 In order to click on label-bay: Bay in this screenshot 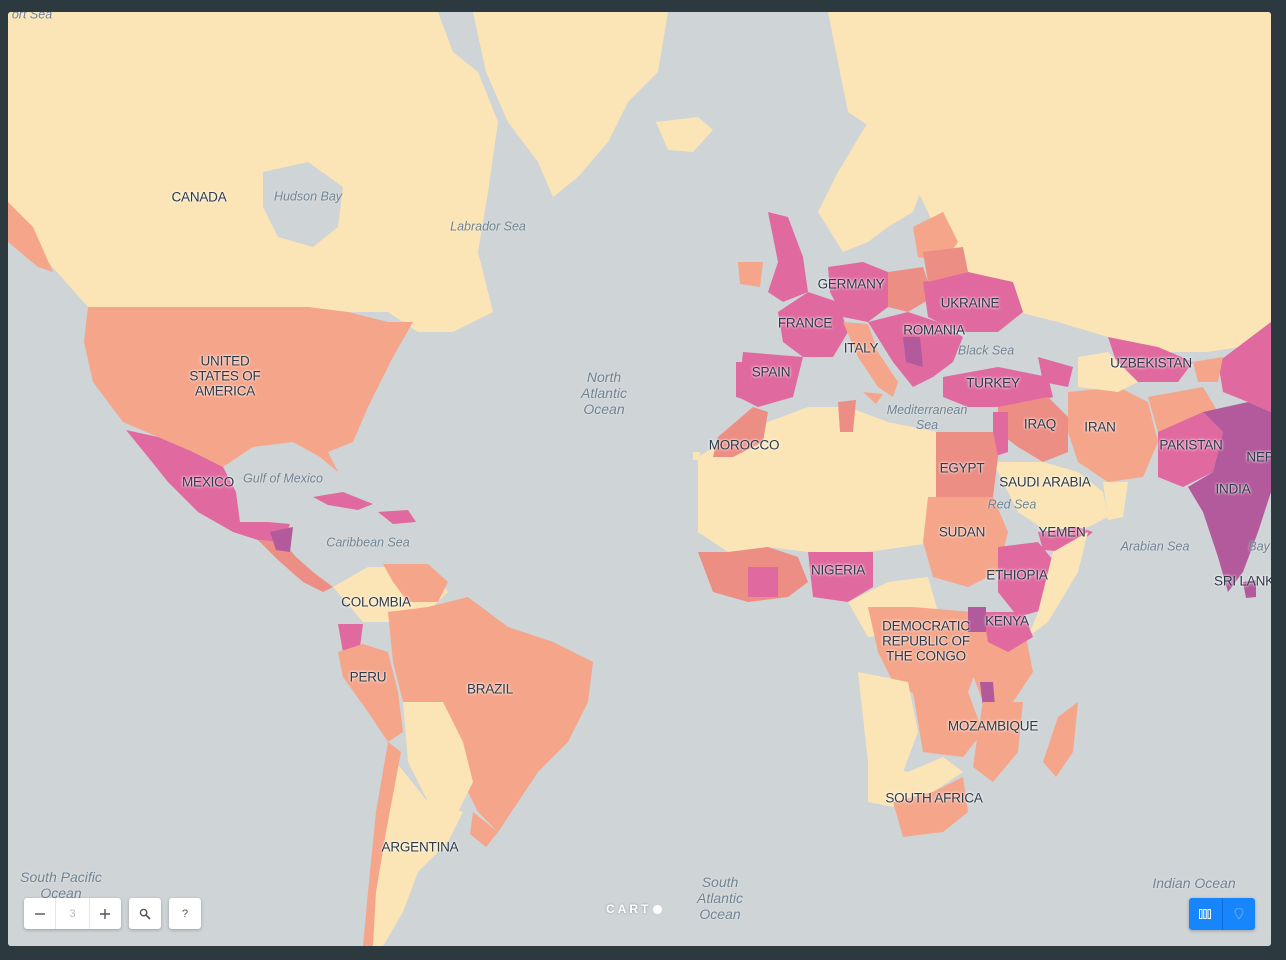, I will do `click(1259, 546)`.